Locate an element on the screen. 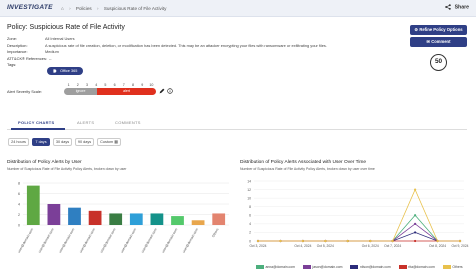 The width and height of the screenshot is (476, 279). severity-scale-bar: ignore alert is located at coordinates (110, 91).